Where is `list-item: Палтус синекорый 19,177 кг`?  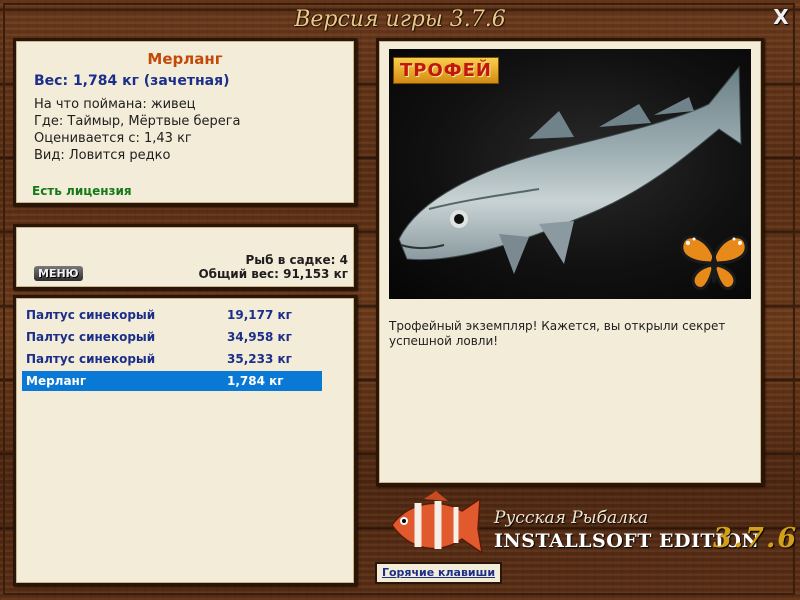 list-item: Палтус синекорый 19,177 кг is located at coordinates (172, 315).